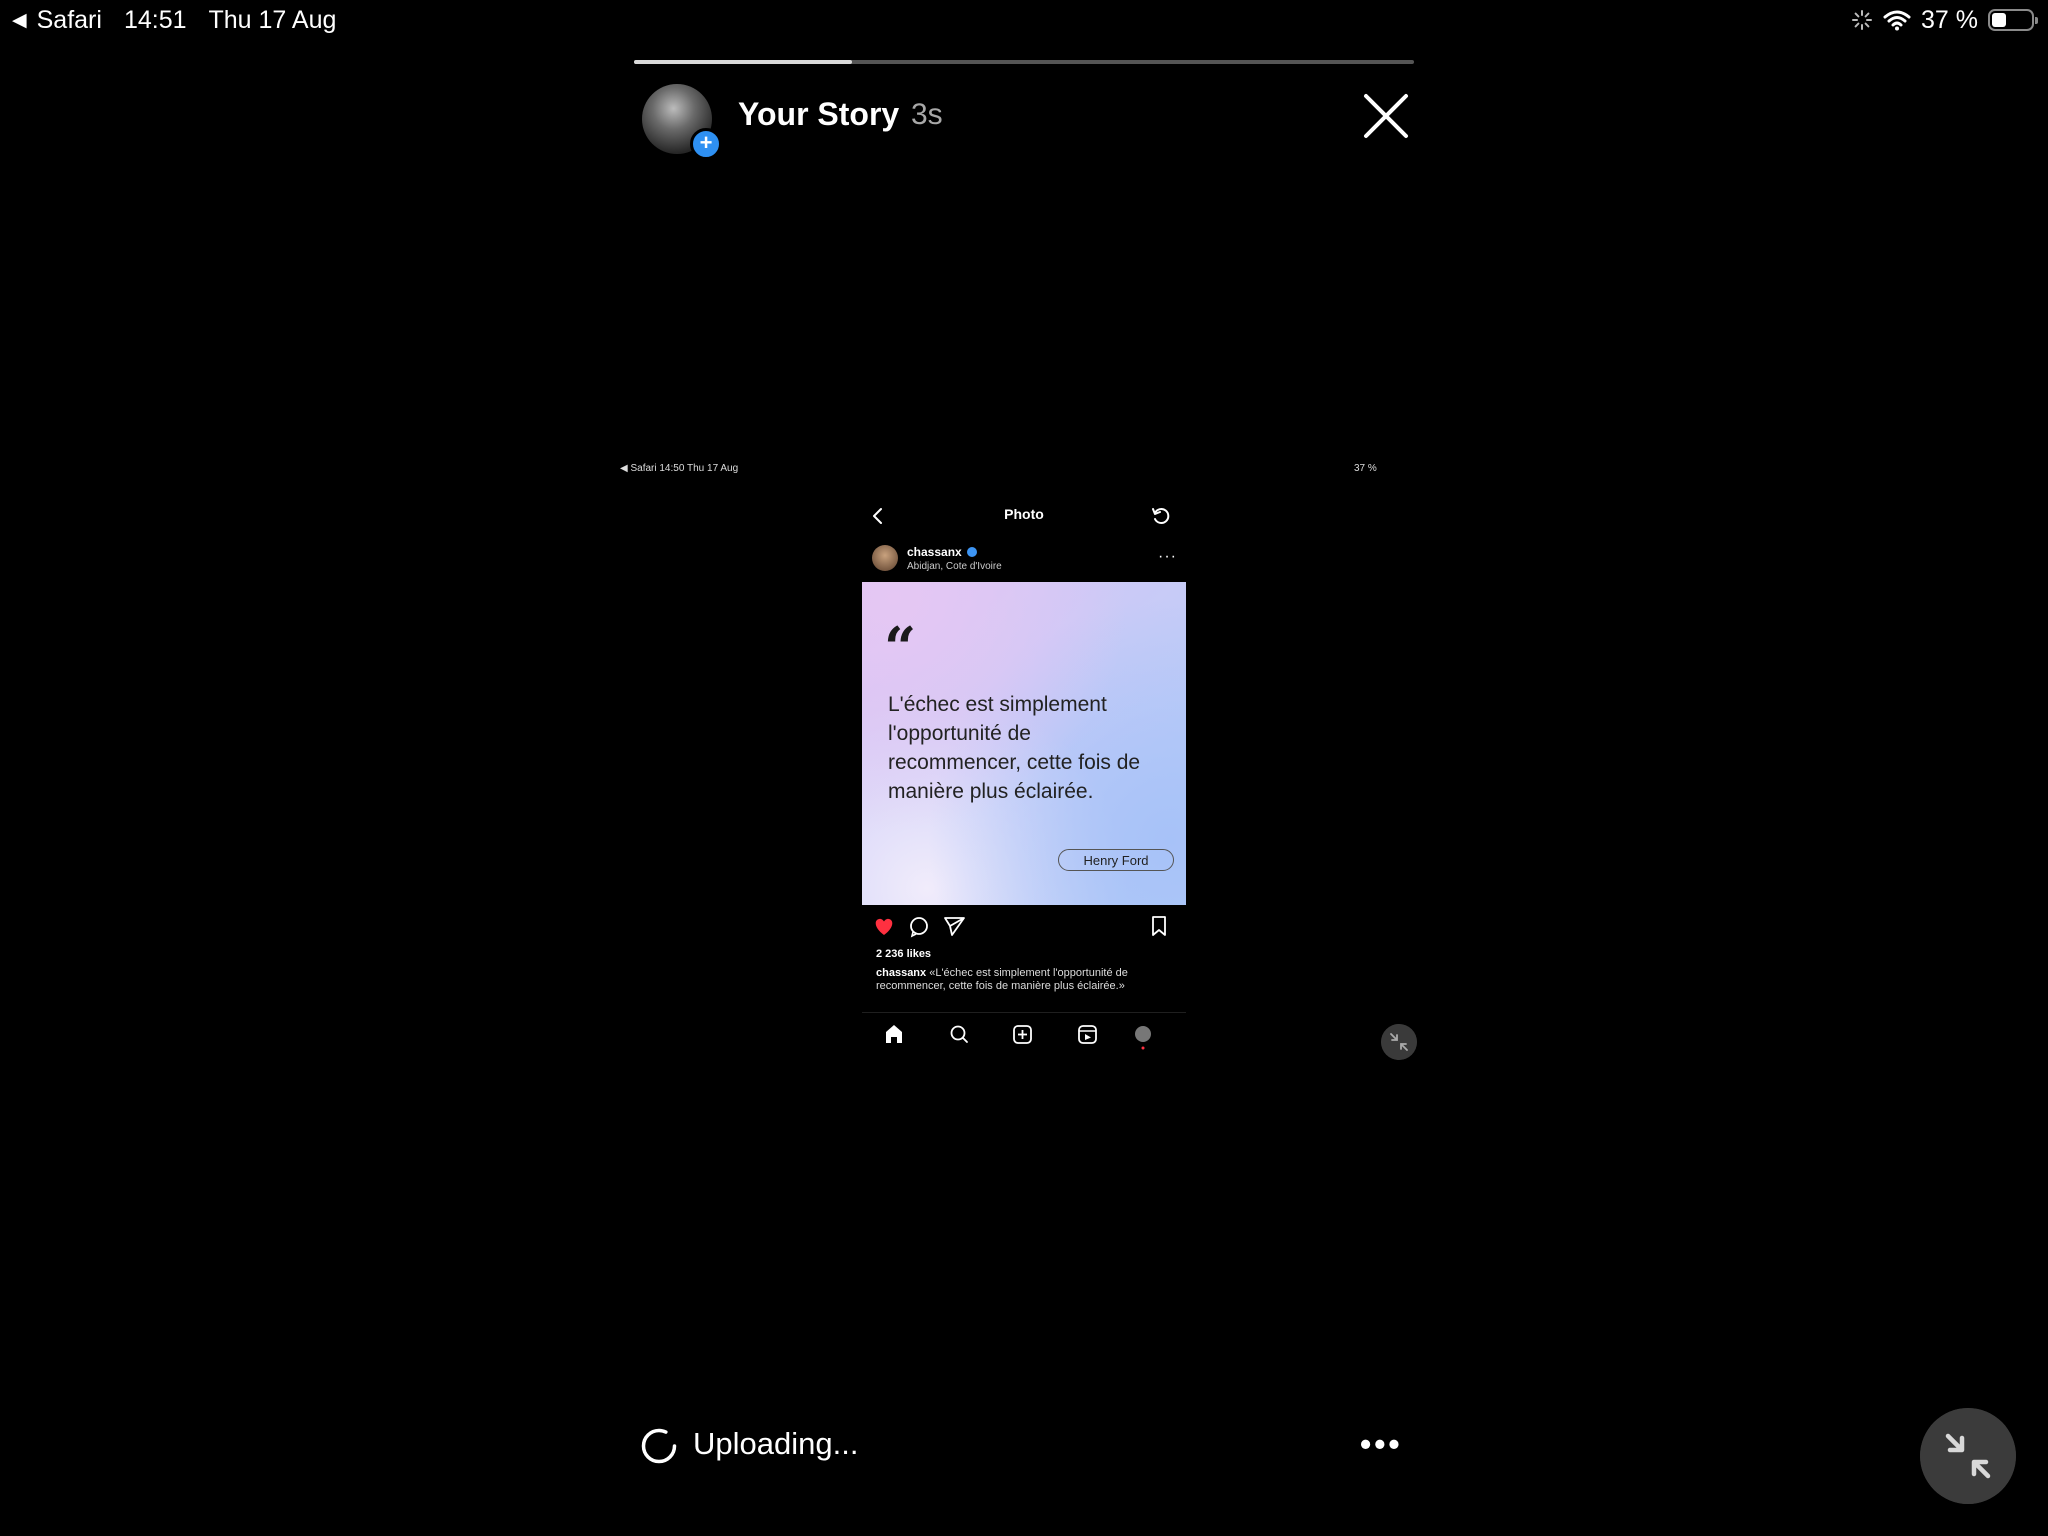  Describe the element at coordinates (1020, 927) in the screenshot. I see `post-action-row` at that location.